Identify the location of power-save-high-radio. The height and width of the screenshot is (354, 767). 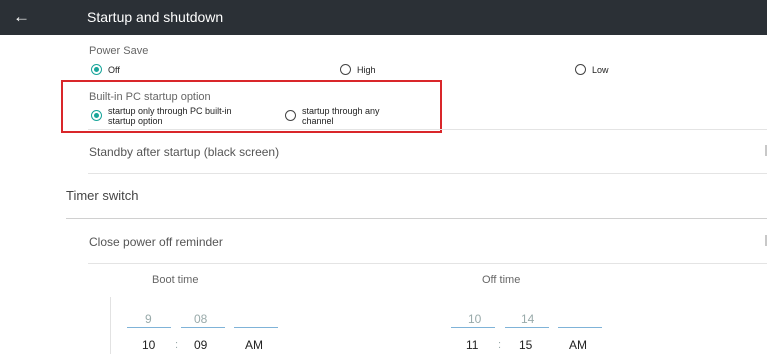
(345, 69).